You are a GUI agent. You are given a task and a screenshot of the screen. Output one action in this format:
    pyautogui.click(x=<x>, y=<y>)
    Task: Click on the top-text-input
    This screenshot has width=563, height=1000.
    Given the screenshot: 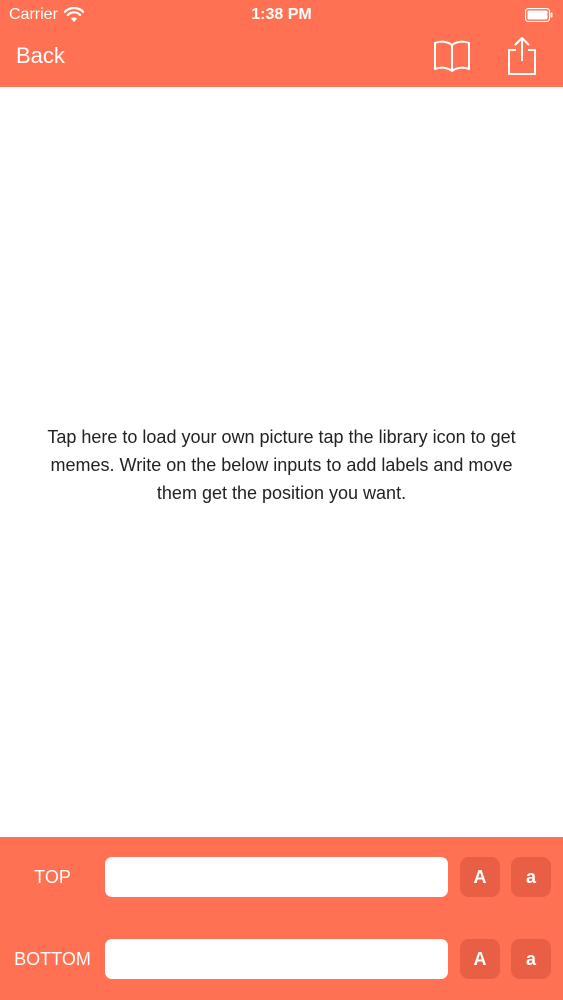 What is the action you would take?
    pyautogui.click(x=276, y=877)
    